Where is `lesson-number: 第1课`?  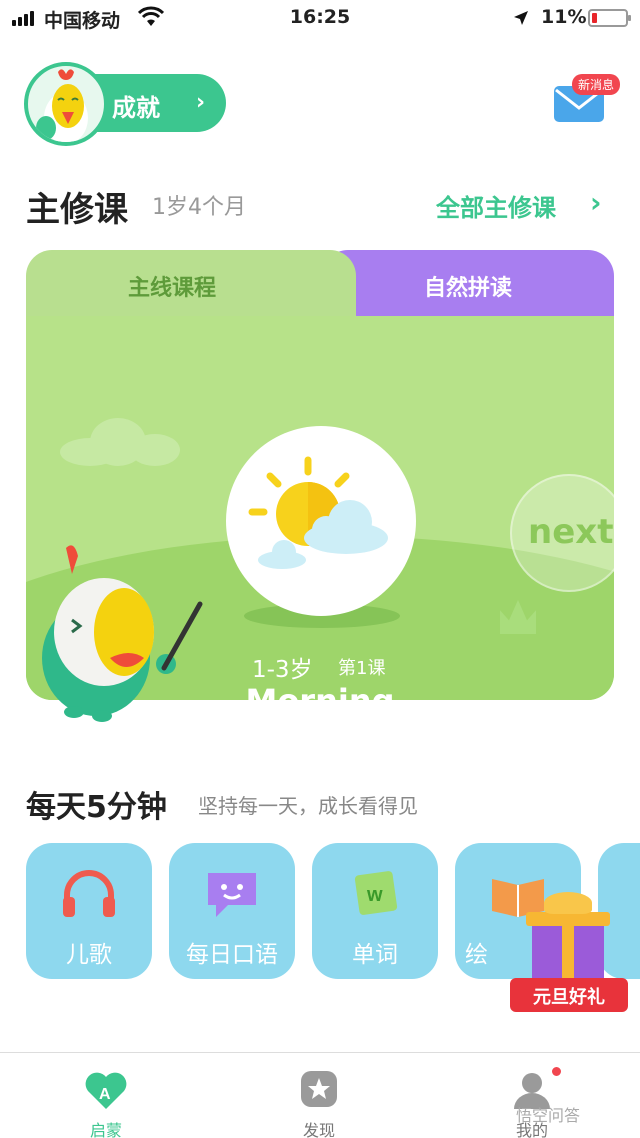
lesson-number: 第1课 is located at coordinates (362, 668).